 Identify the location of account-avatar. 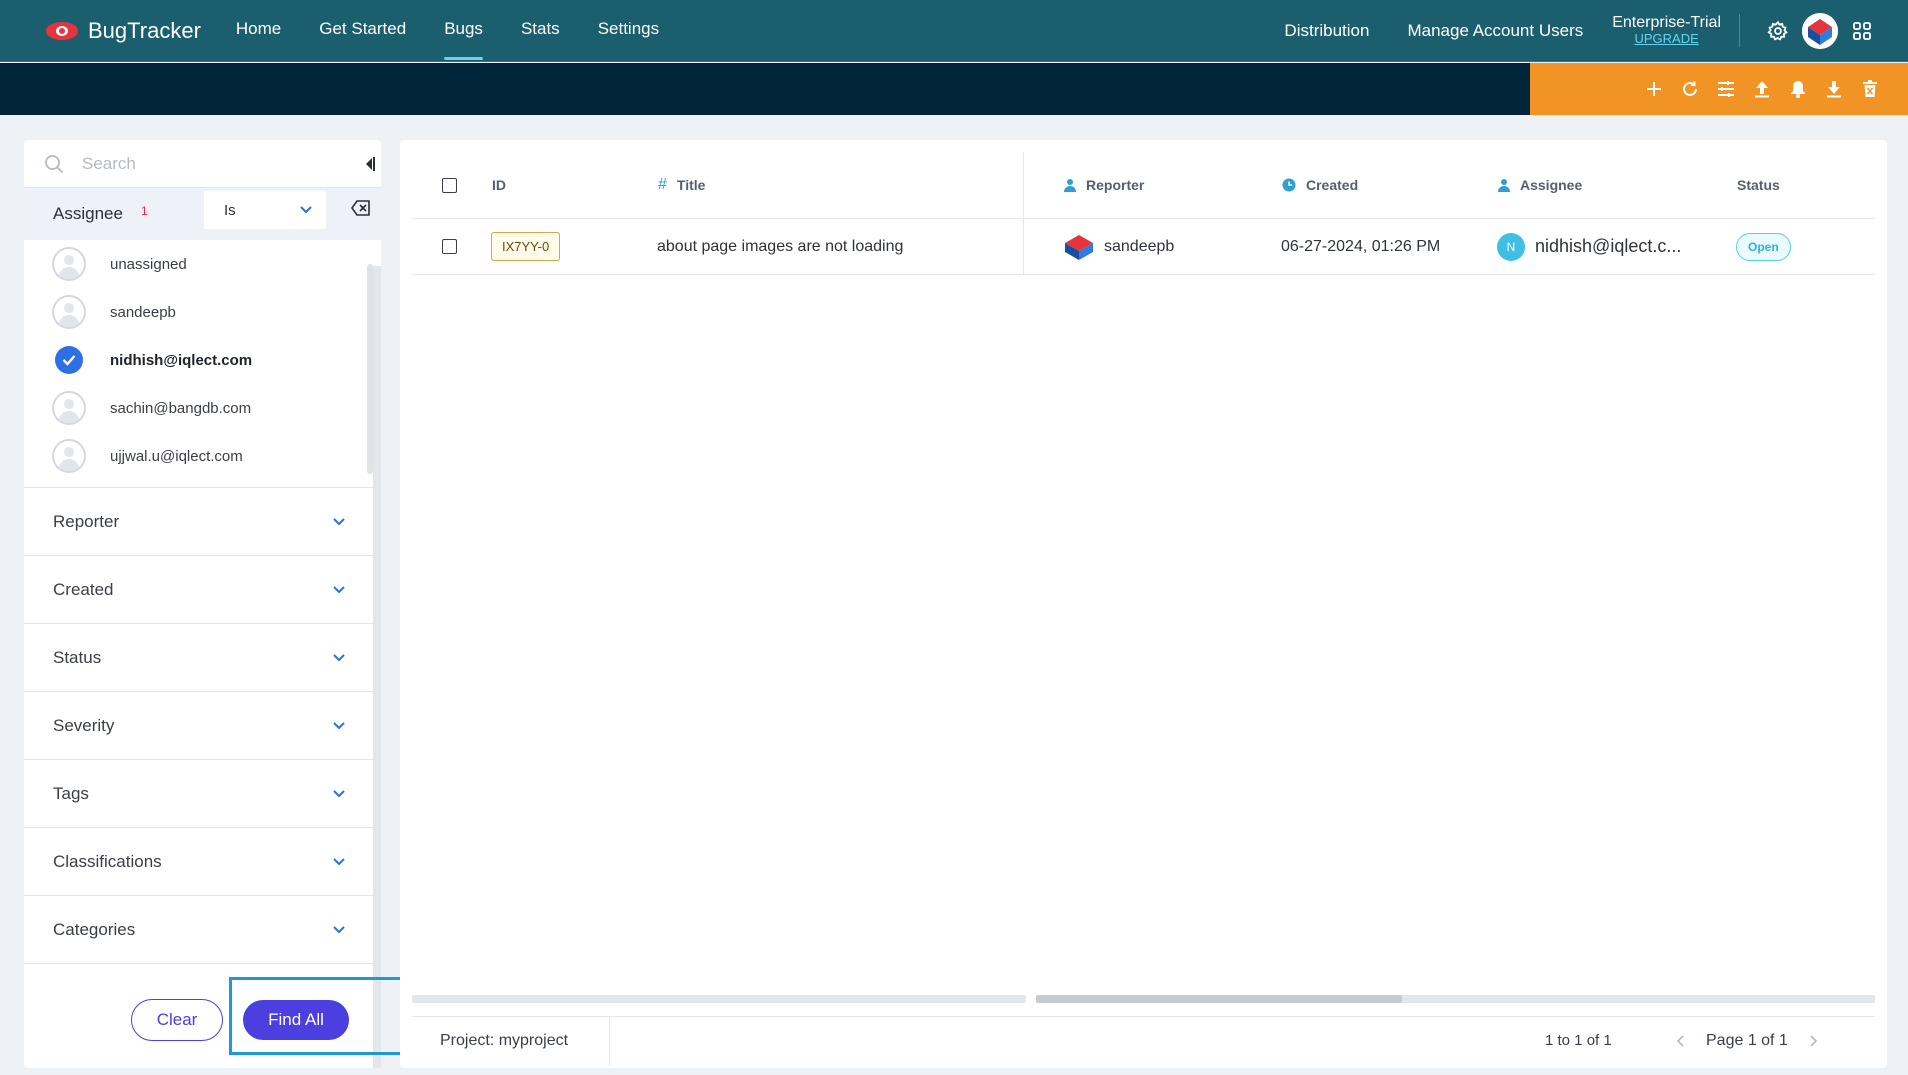
(1820, 30).